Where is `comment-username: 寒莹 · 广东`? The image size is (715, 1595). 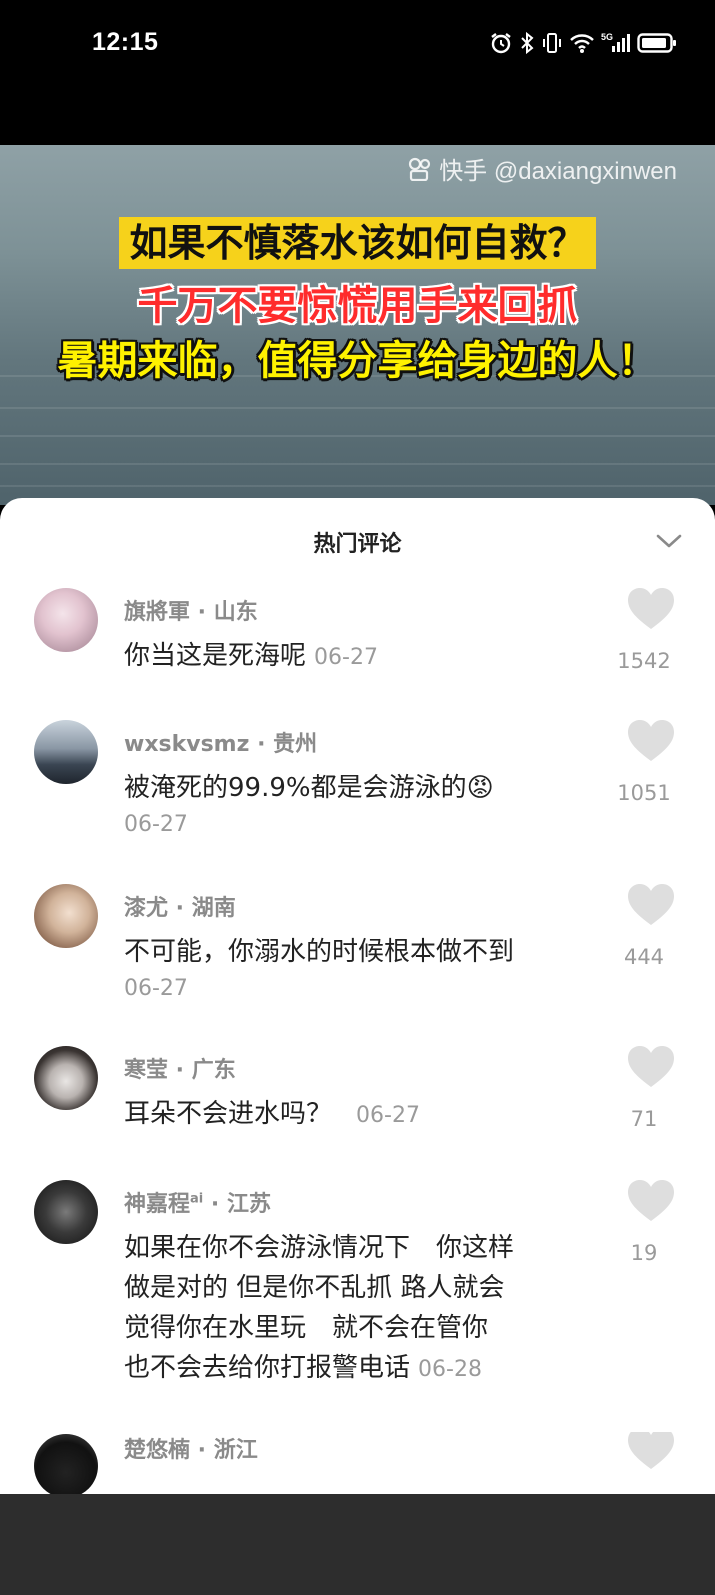 comment-username: 寒莹 · 广东 is located at coordinates (180, 1068).